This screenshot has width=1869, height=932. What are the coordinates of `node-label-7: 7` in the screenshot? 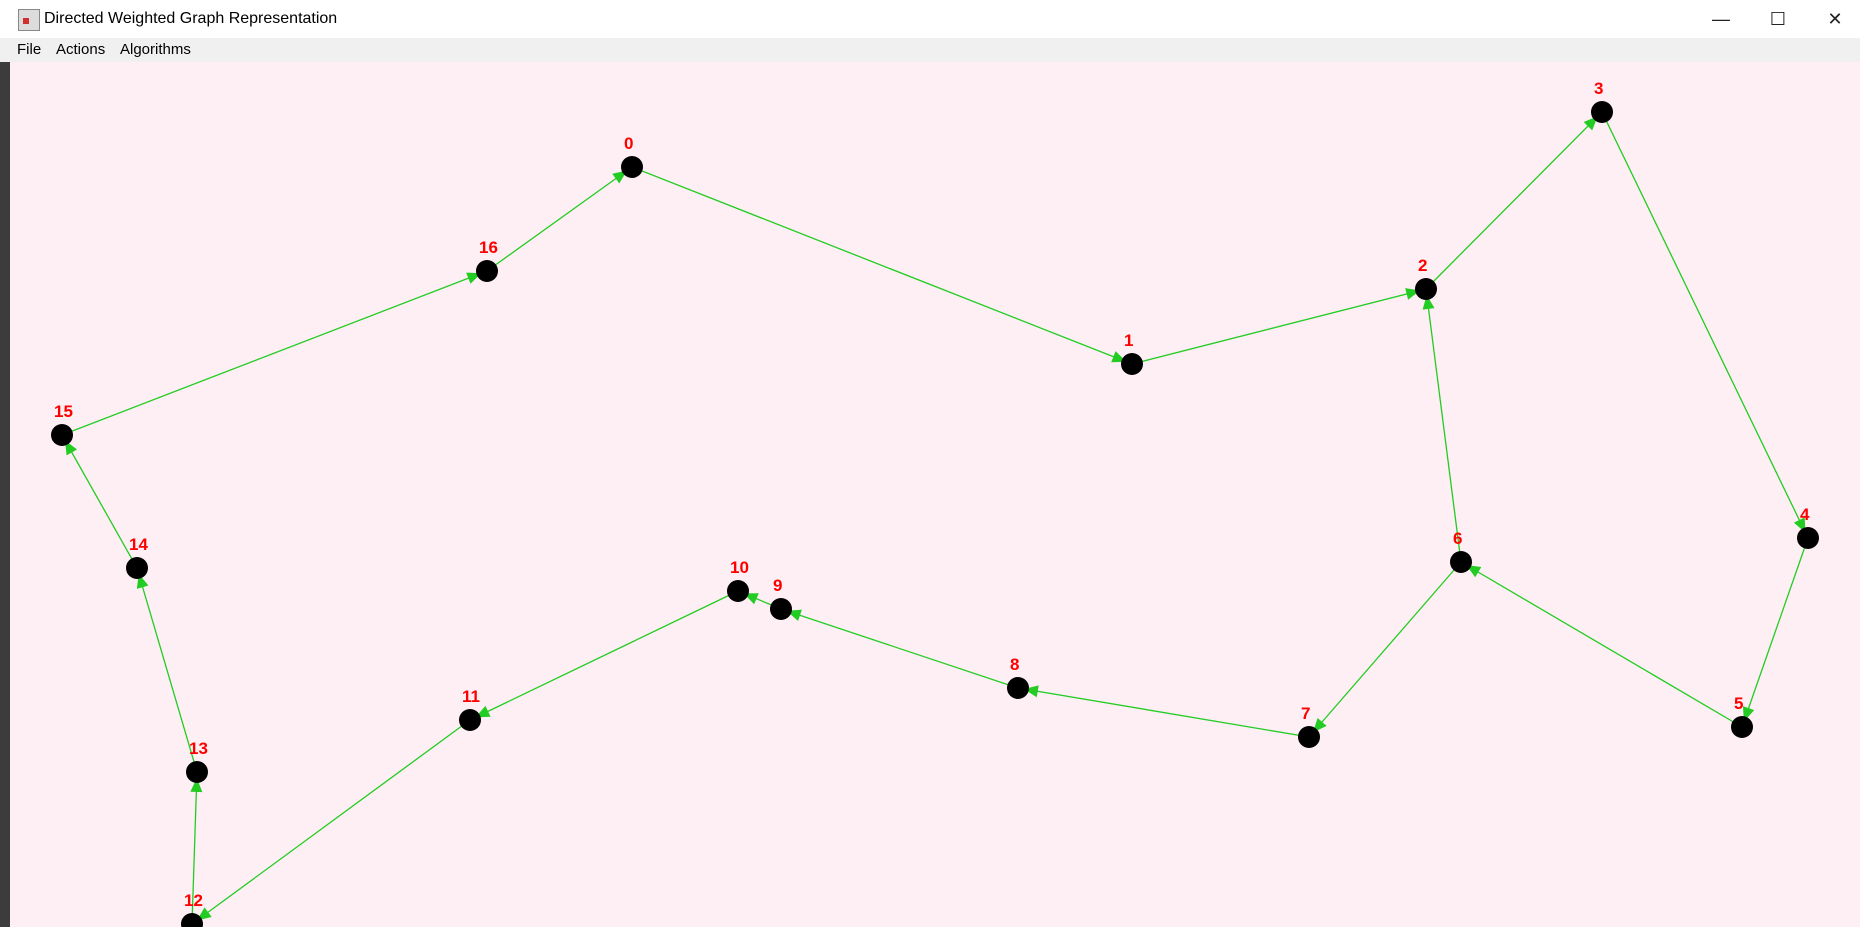 It's located at (1305, 713).